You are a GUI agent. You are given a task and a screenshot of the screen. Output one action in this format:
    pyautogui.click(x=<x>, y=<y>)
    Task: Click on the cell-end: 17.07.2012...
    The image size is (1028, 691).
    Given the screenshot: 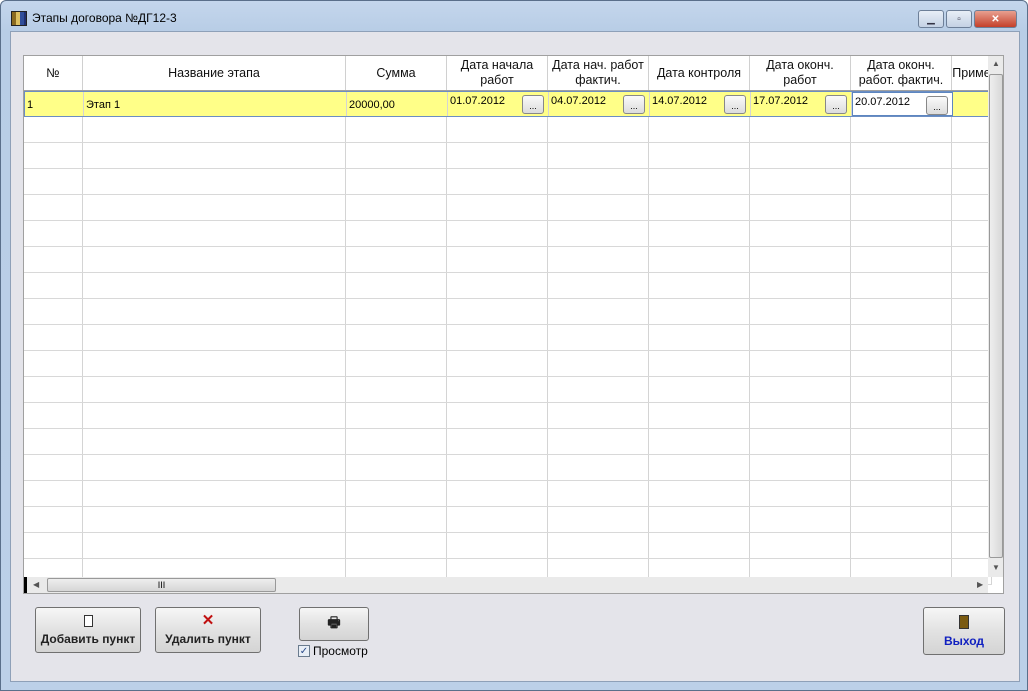 What is the action you would take?
    pyautogui.click(x=801, y=104)
    